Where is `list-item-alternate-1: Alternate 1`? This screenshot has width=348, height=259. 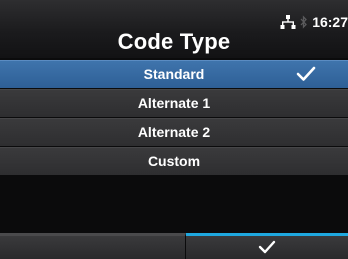 list-item-alternate-1: Alternate 1 is located at coordinates (174, 103).